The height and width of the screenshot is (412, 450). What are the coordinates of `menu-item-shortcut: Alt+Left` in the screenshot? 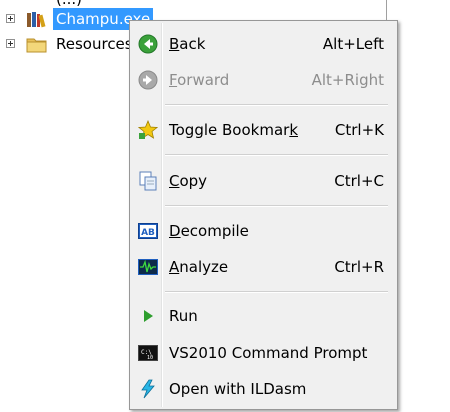 It's located at (353, 44).